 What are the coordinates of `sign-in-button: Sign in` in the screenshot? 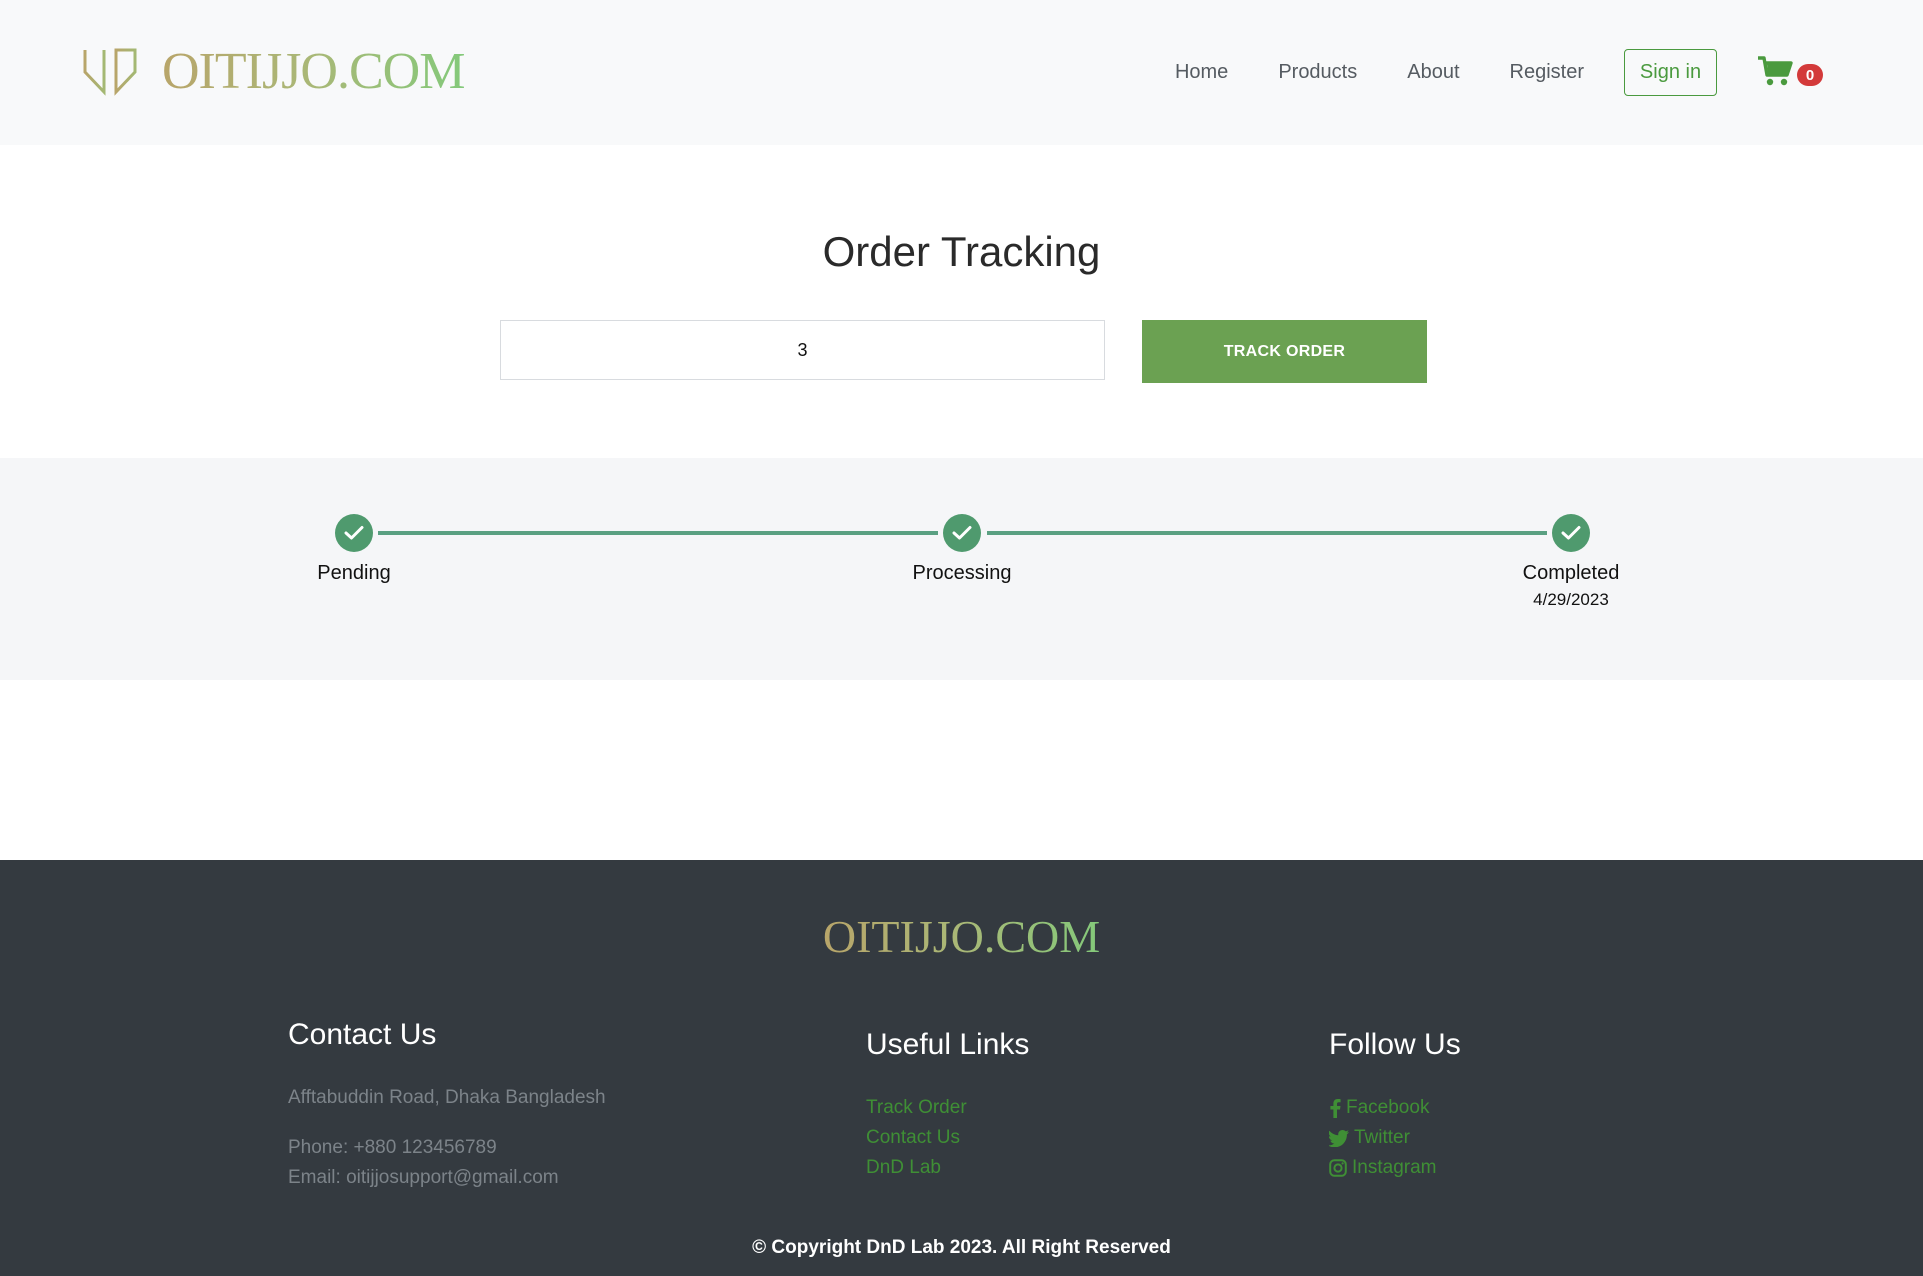 It's located at (1670, 72).